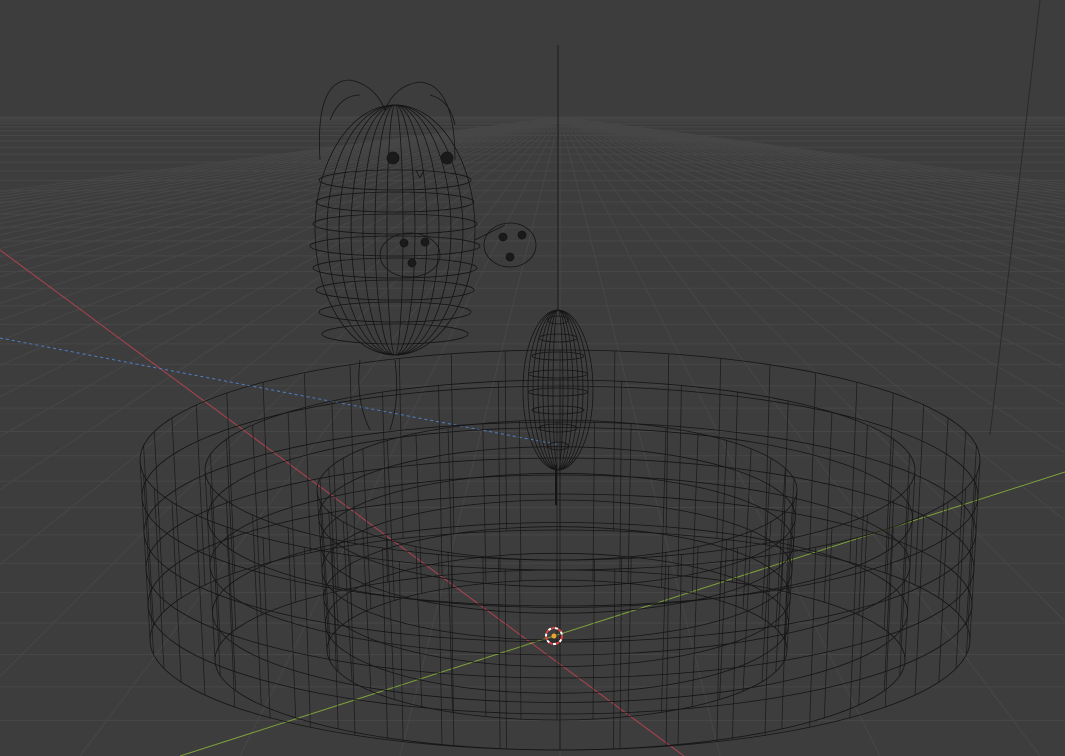  What do you see at coordinates (280, 391) in the screenshot?
I see `z-direction-line` at bounding box center [280, 391].